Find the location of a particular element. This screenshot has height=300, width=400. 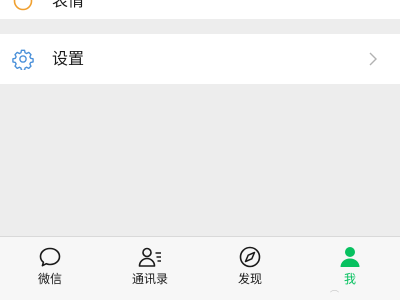

settings-row-label: 设置 is located at coordinates (68, 58).